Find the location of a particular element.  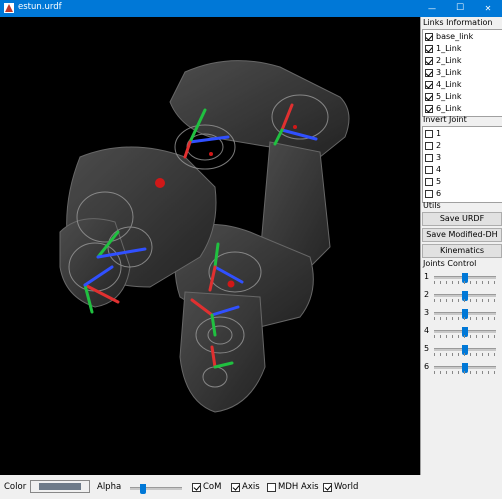

link-item-label: 6_Link is located at coordinates (449, 108).